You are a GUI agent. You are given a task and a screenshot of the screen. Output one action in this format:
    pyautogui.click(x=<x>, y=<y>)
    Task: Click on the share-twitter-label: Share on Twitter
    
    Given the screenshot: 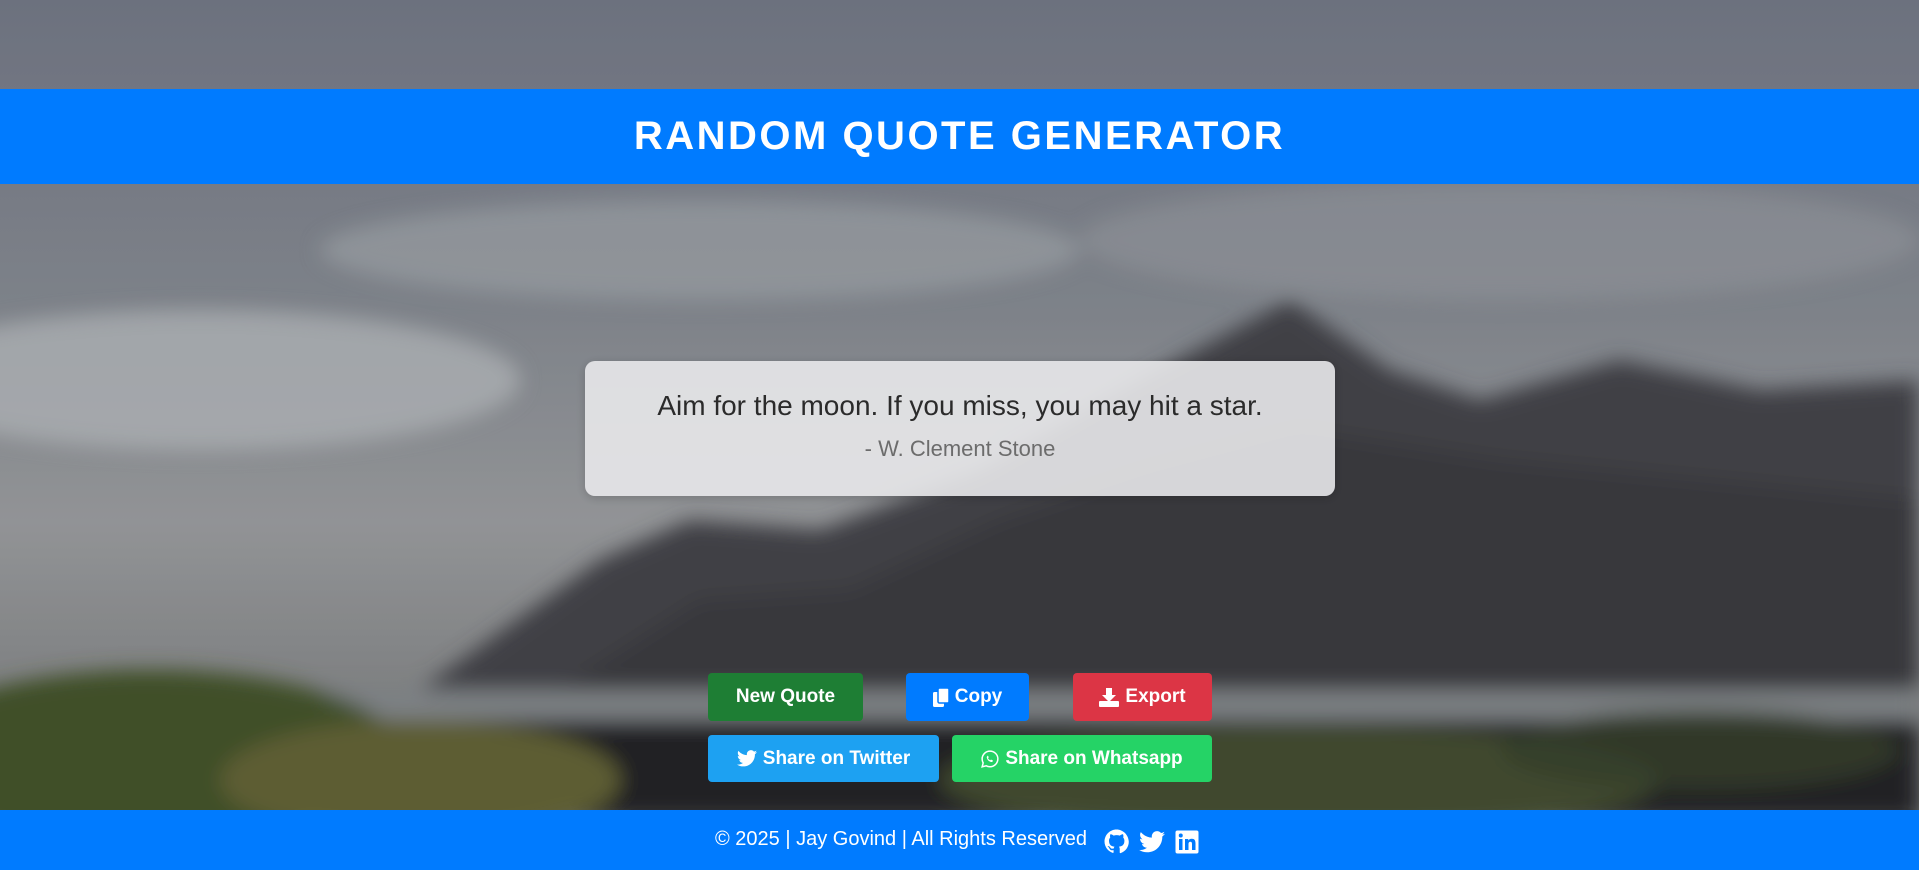 What is the action you would take?
    pyautogui.click(x=836, y=758)
    